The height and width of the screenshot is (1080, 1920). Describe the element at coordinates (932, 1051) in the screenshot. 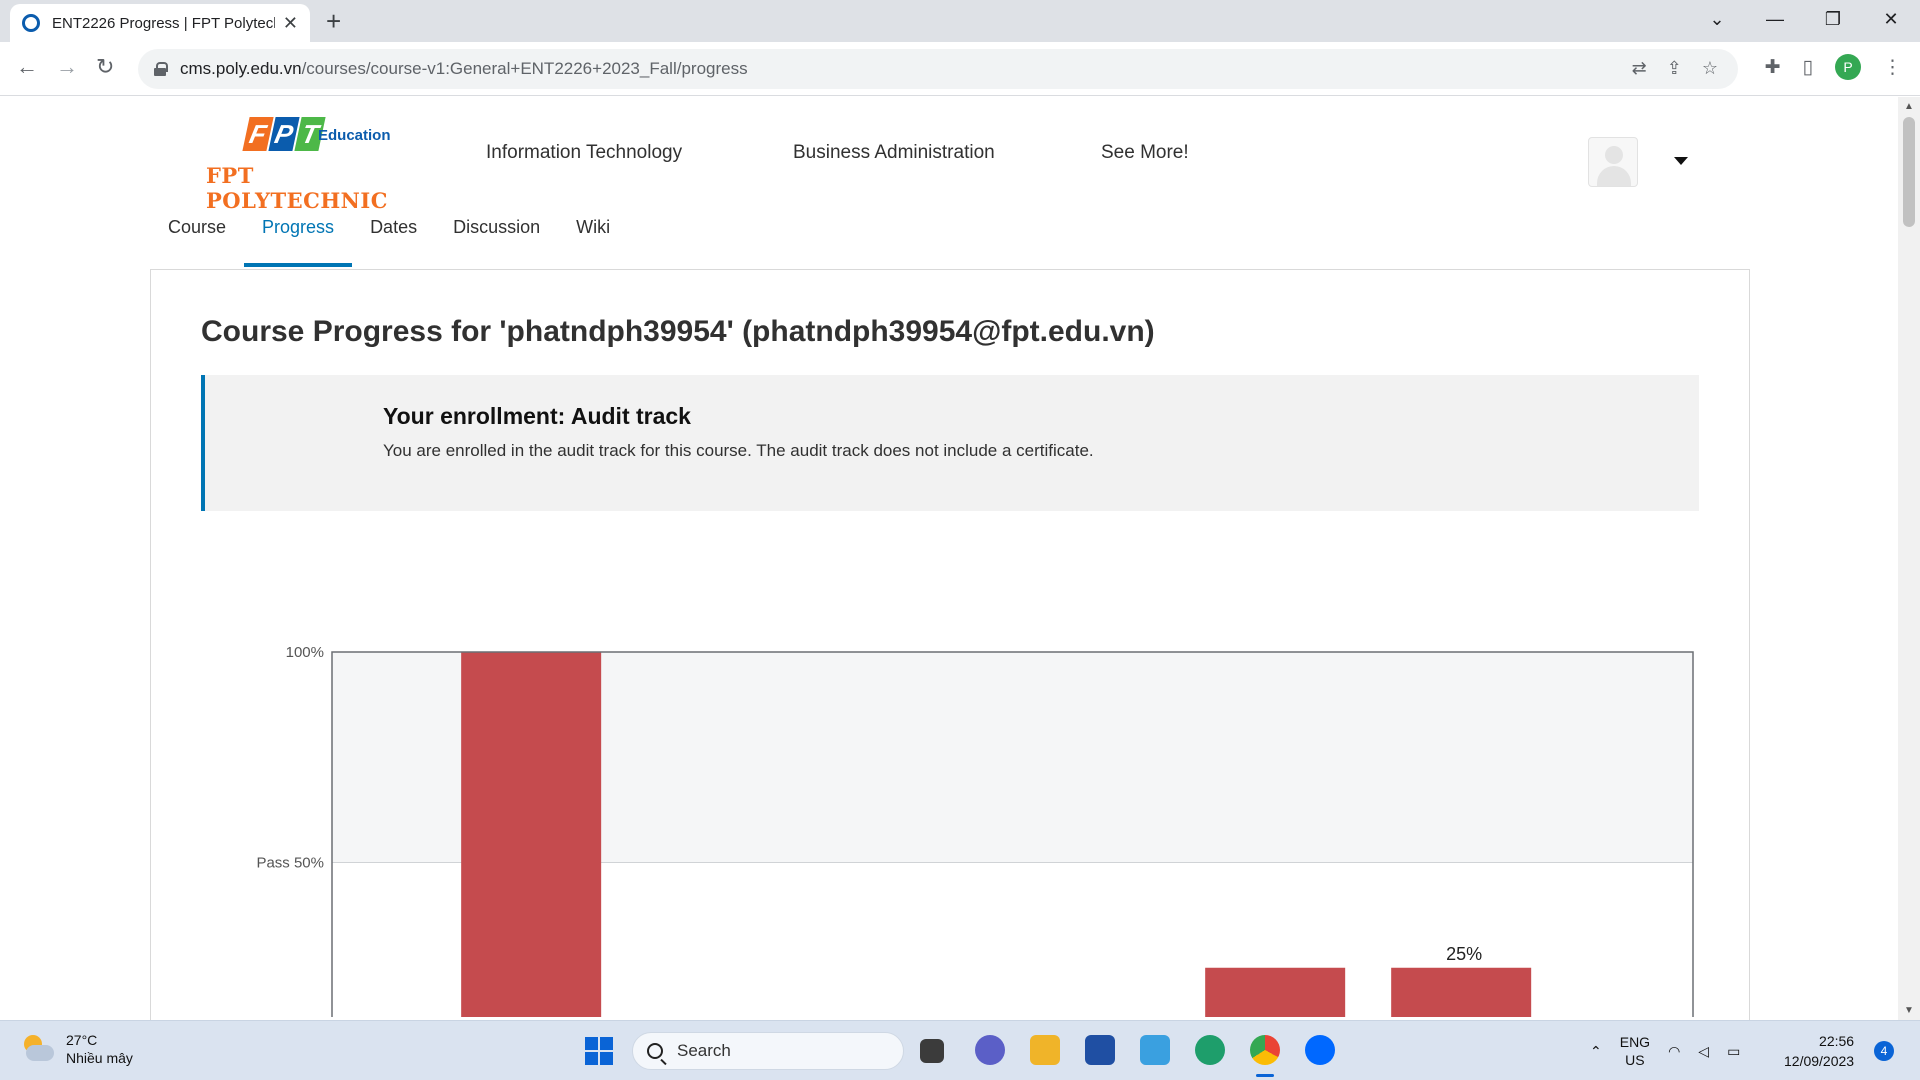

I see `task-view-icon` at that location.